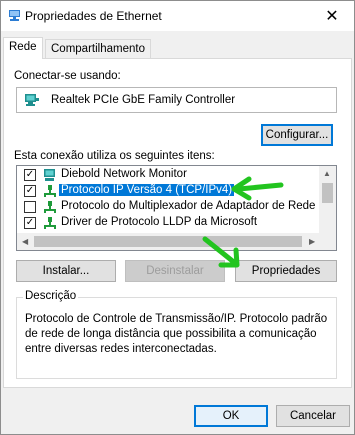  I want to click on vertical-scrollbar: ▲, so click(327, 200).